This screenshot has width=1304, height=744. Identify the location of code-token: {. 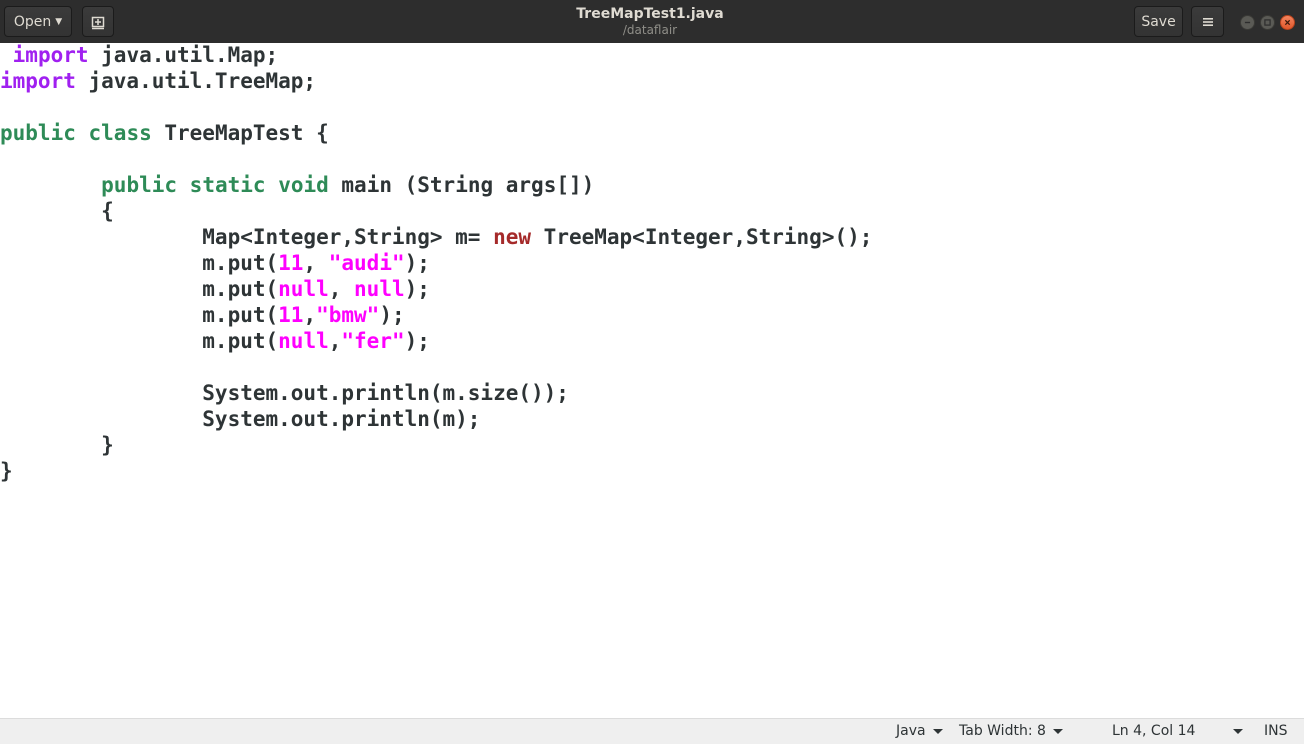
(57, 211).